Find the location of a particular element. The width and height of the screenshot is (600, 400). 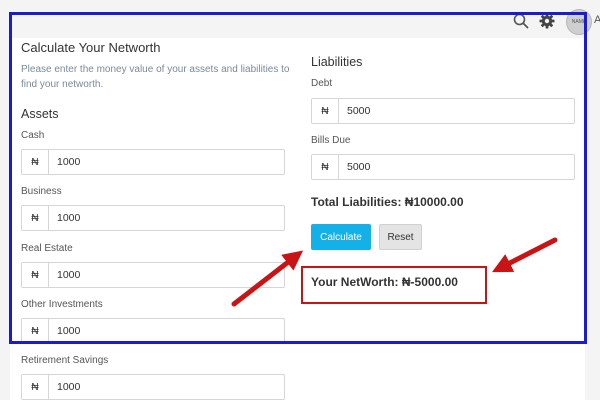

annotation-arrows is located at coordinates (394, 272).